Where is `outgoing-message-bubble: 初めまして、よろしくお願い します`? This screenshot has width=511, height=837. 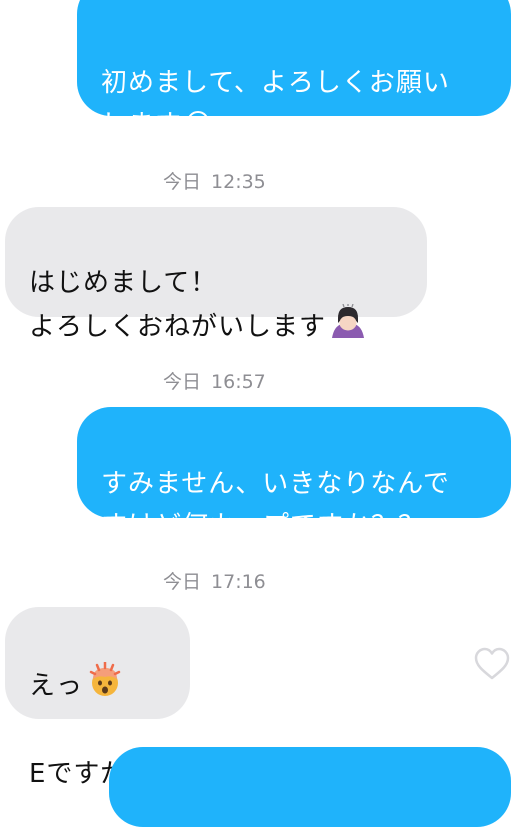
outgoing-message-bubble: 初めまして、よろしくお願い します is located at coordinates (294, 70).